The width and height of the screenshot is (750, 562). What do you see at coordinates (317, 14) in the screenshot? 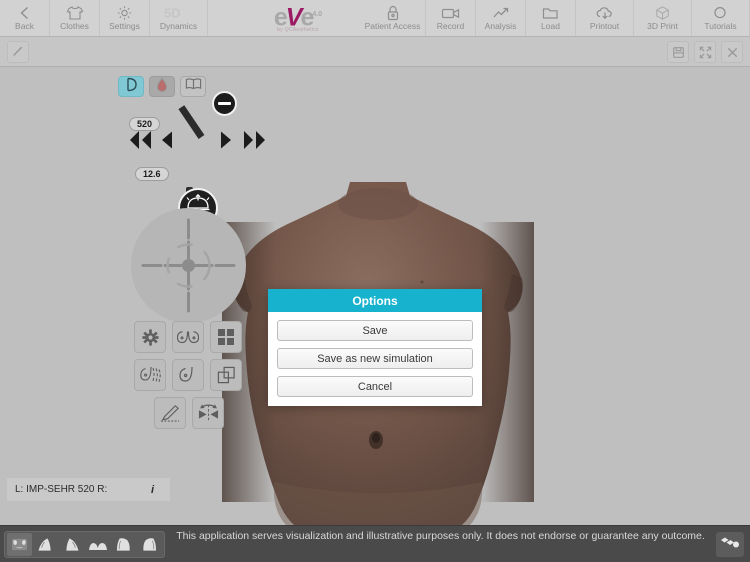
I see `logo-version: 4.0` at bounding box center [317, 14].